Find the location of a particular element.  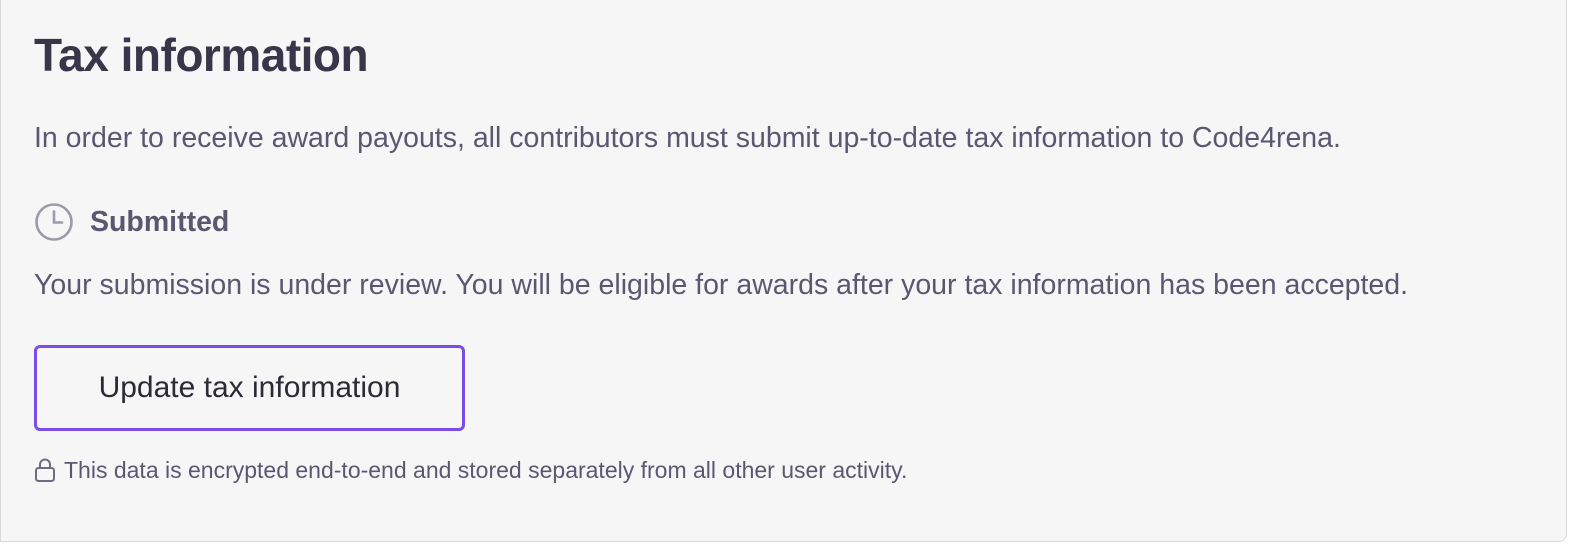

update-tax-information-button: Update tax information is located at coordinates (249, 388).